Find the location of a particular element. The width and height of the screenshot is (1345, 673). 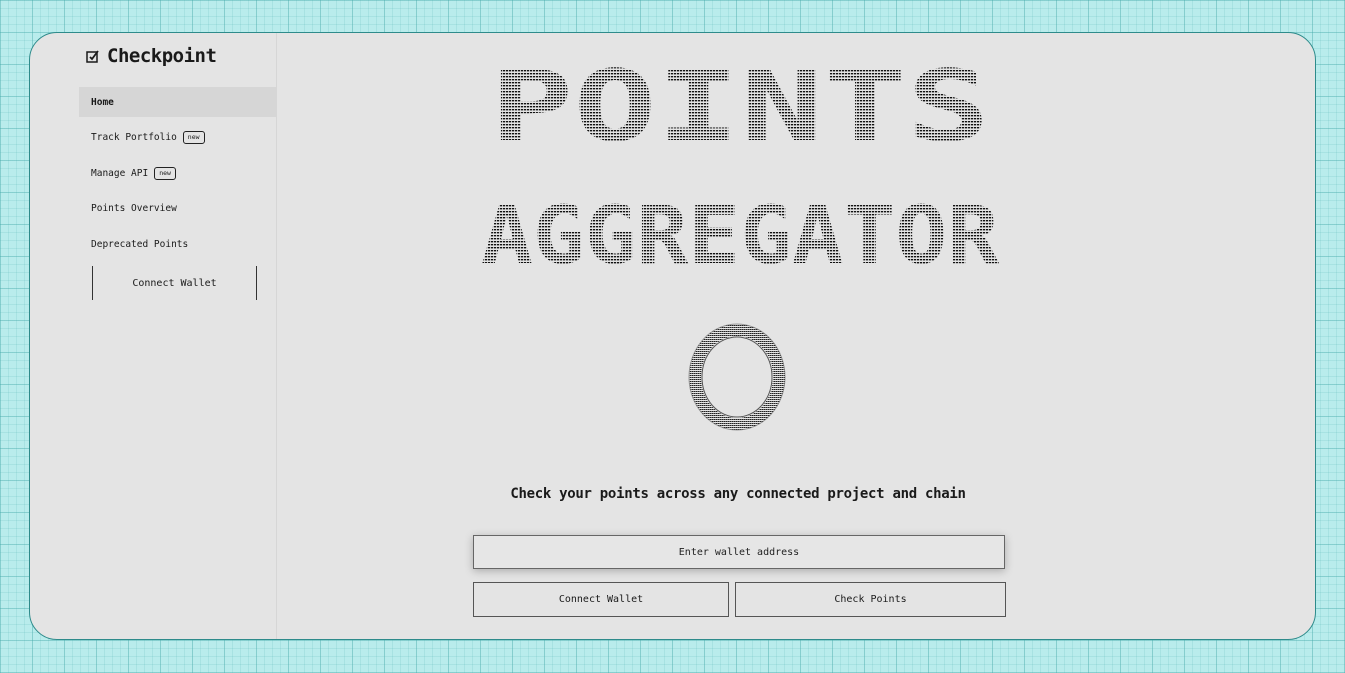

sidebar-connect-wallet-button: Connect Wallet is located at coordinates (174, 283).